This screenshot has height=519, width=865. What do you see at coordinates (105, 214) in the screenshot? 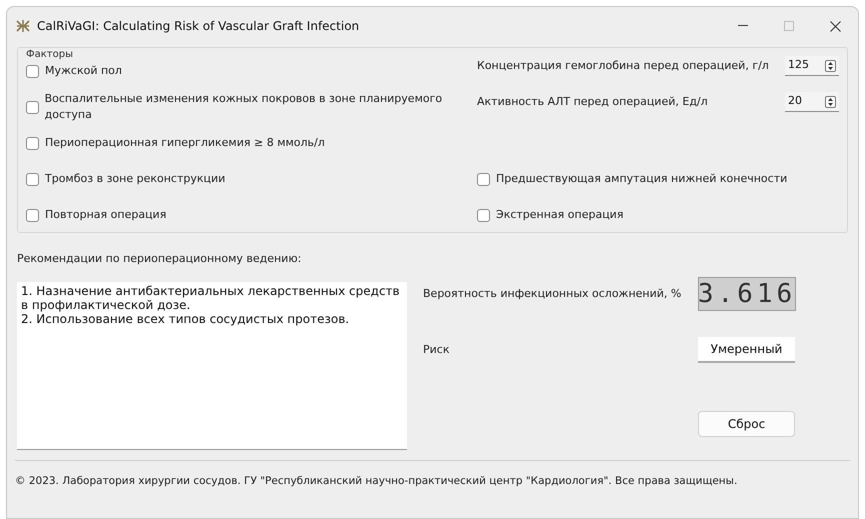
I see `checkbox-label: Повторная операция` at bounding box center [105, 214].